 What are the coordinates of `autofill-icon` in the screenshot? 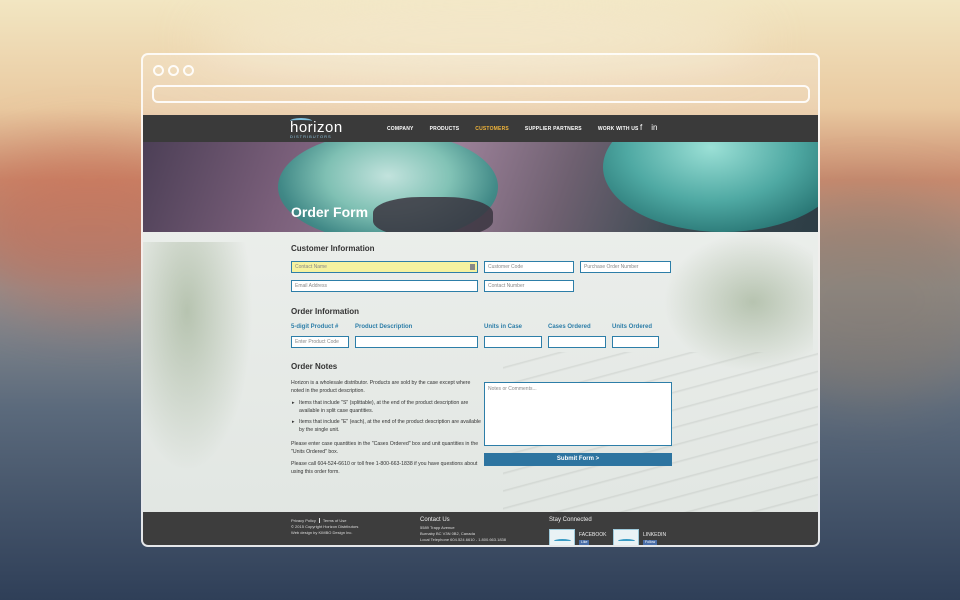 It's located at (472, 267).